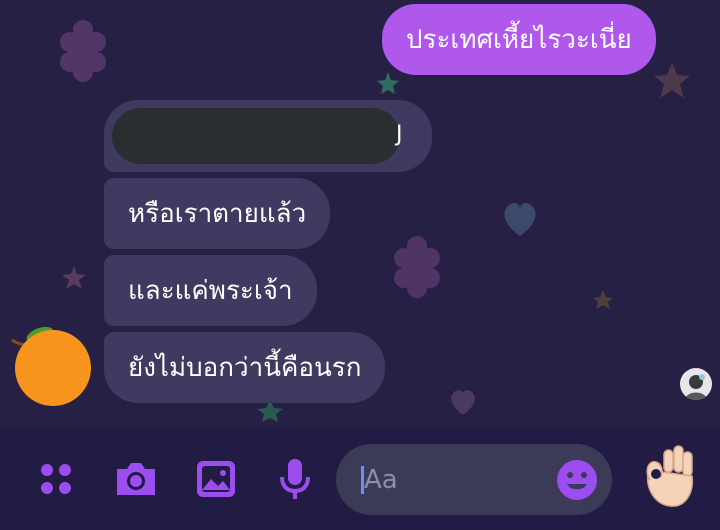  What do you see at coordinates (295, 479) in the screenshot?
I see `microphone-icon` at bounding box center [295, 479].